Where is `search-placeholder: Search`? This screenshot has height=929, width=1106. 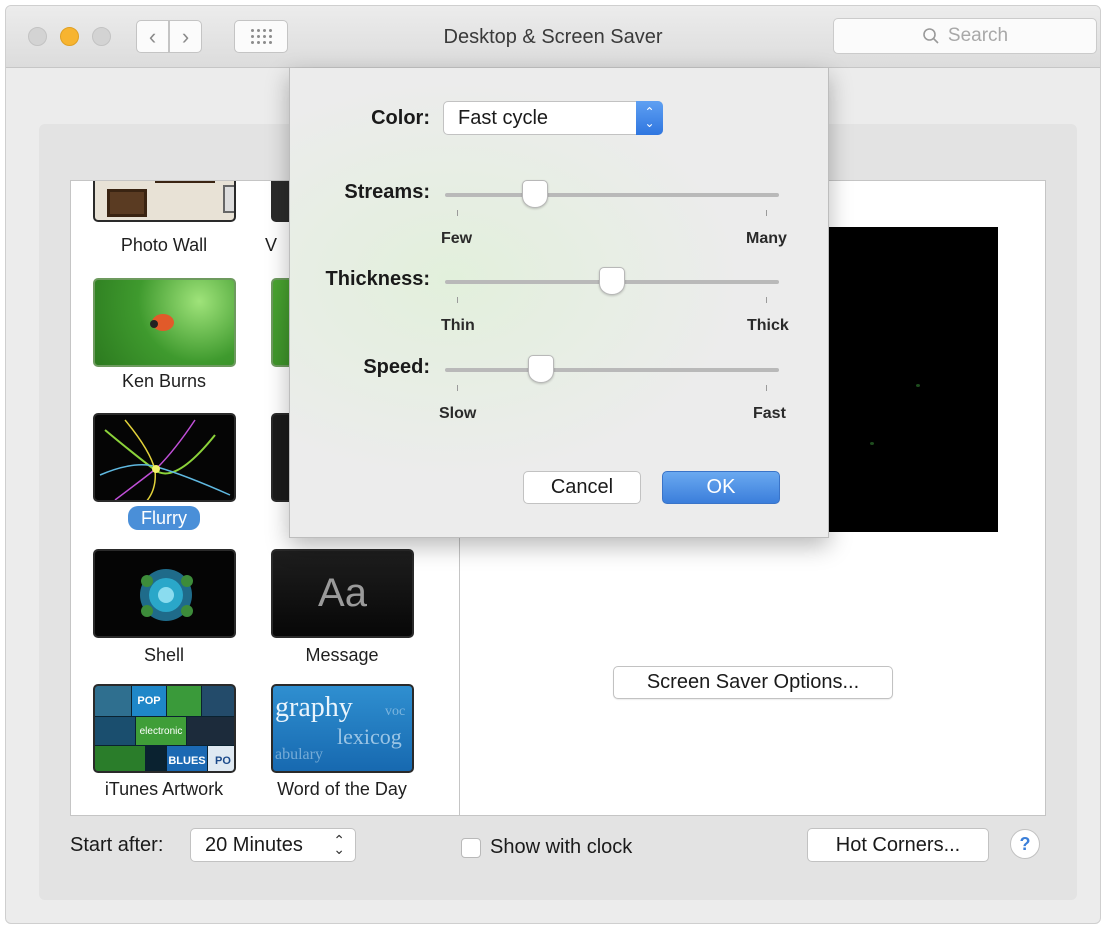
search-placeholder: Search is located at coordinates (978, 35).